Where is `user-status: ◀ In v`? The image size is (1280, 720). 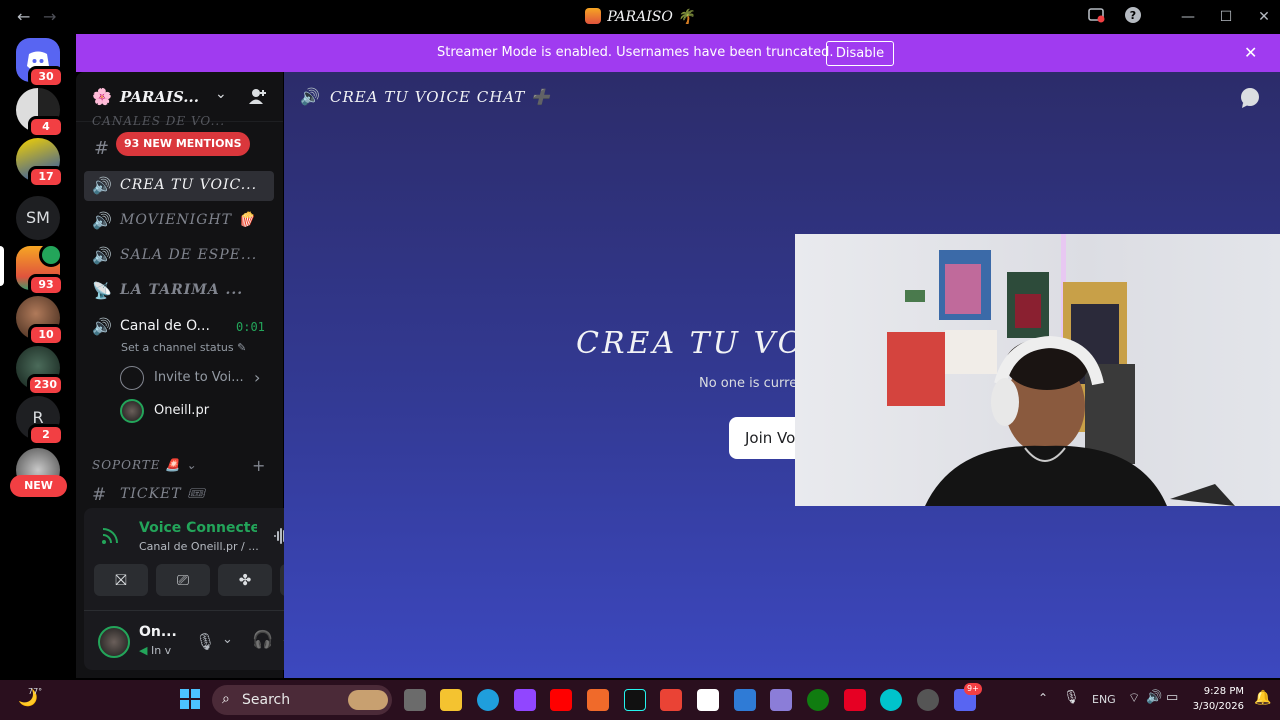 user-status: ◀ In v is located at coordinates (155, 650).